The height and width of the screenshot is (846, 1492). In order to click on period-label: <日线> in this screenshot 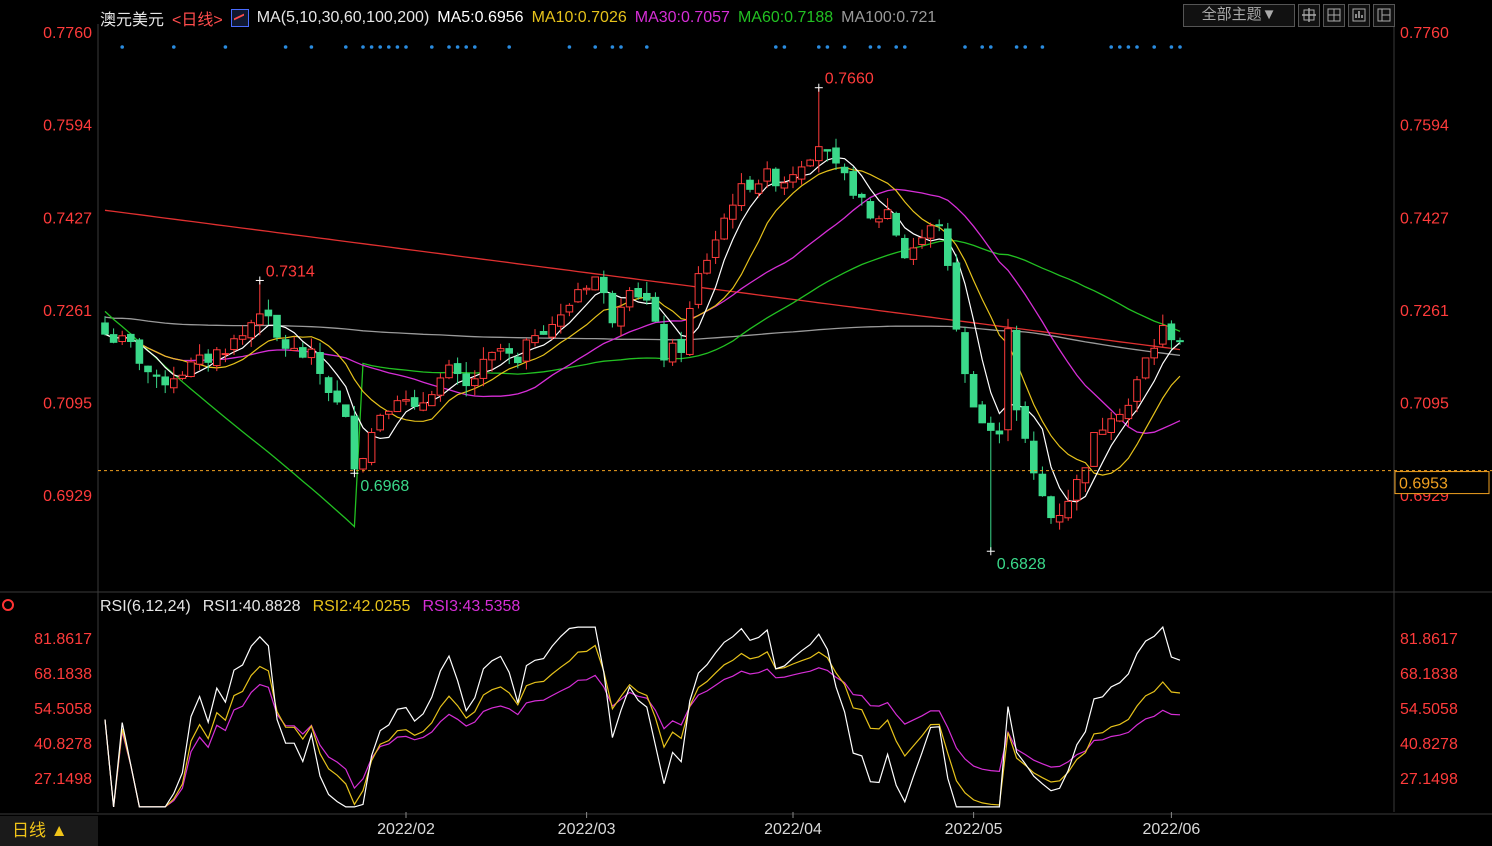, I will do `click(197, 18)`.